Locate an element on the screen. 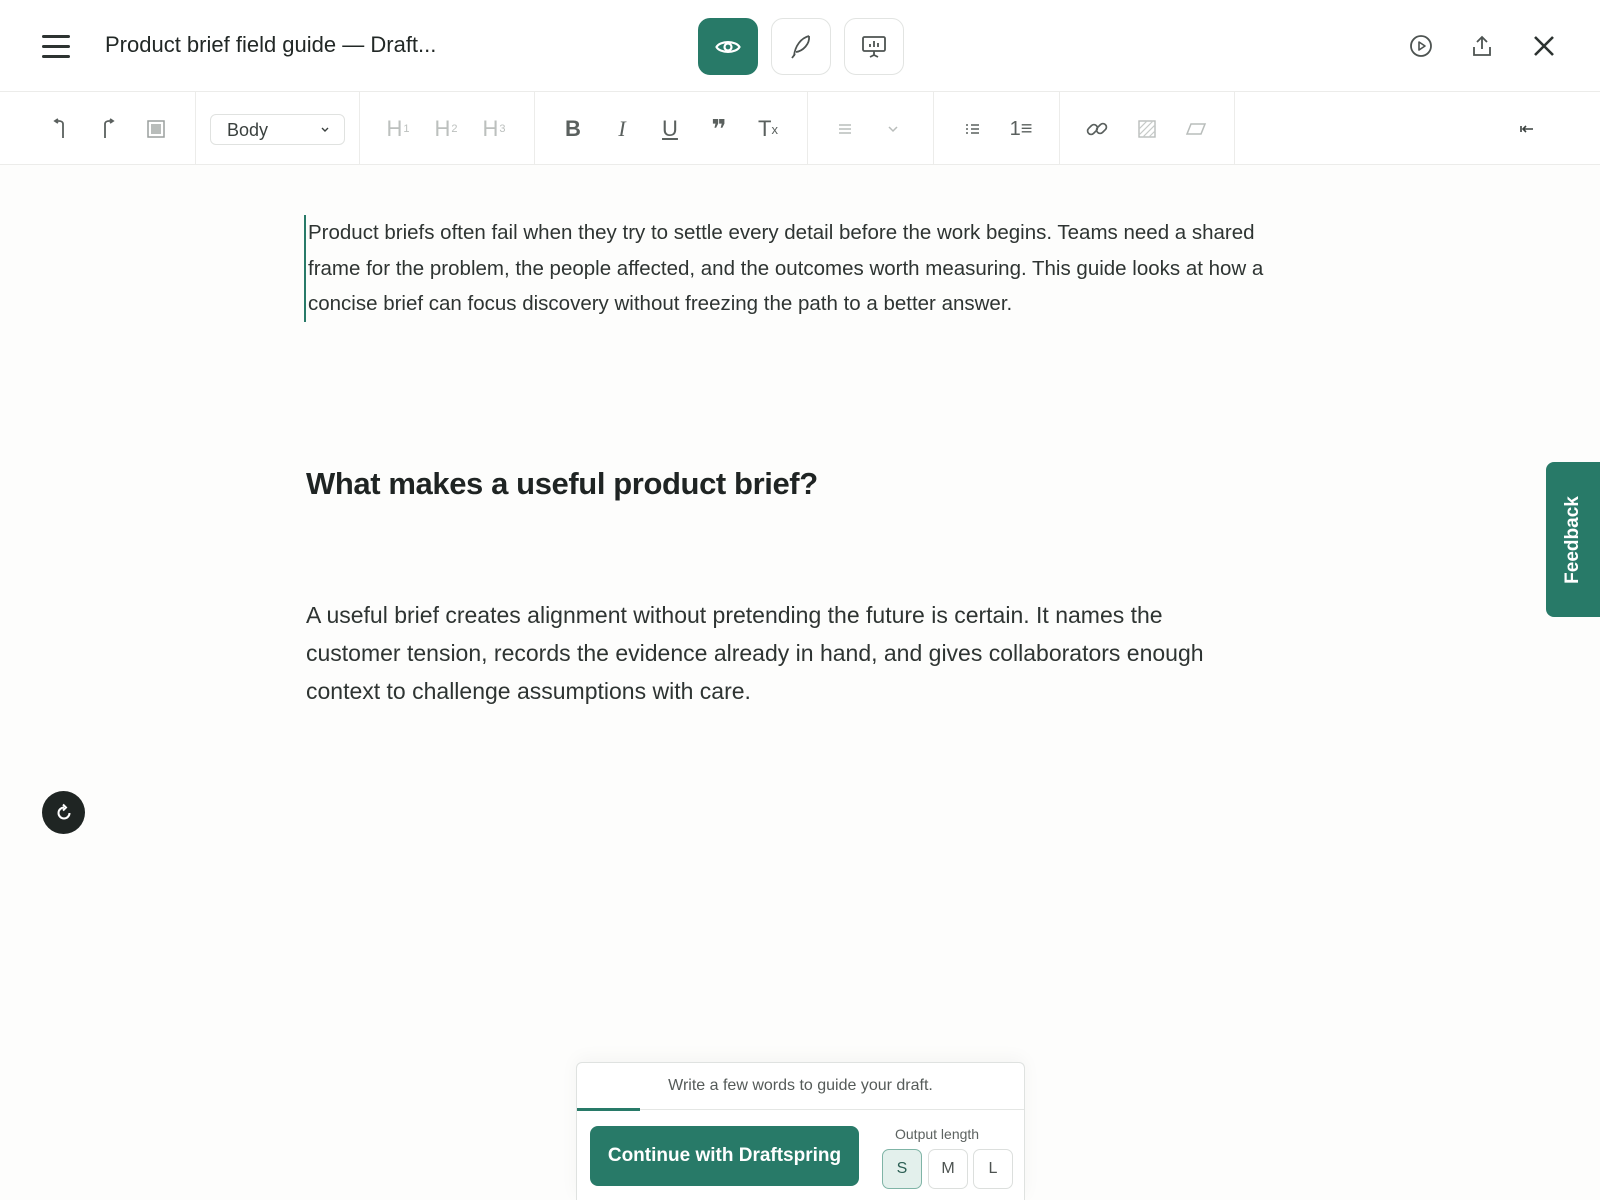 This screenshot has height=1200, width=1600. heading-1-button: H1 is located at coordinates (398, 129).